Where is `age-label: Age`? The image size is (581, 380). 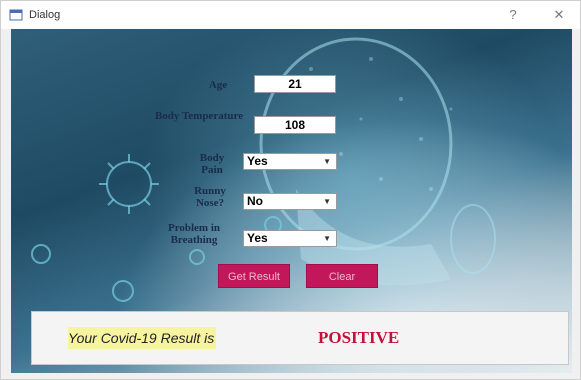 age-label: Age is located at coordinates (218, 85).